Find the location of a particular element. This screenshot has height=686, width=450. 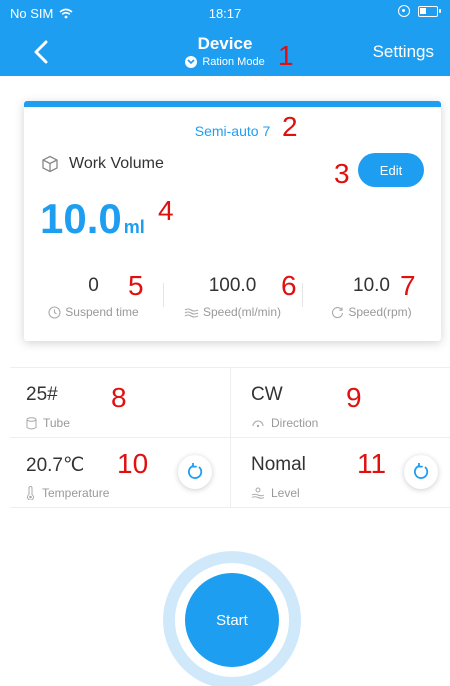

annotation-11: 11 is located at coordinates (372, 463).